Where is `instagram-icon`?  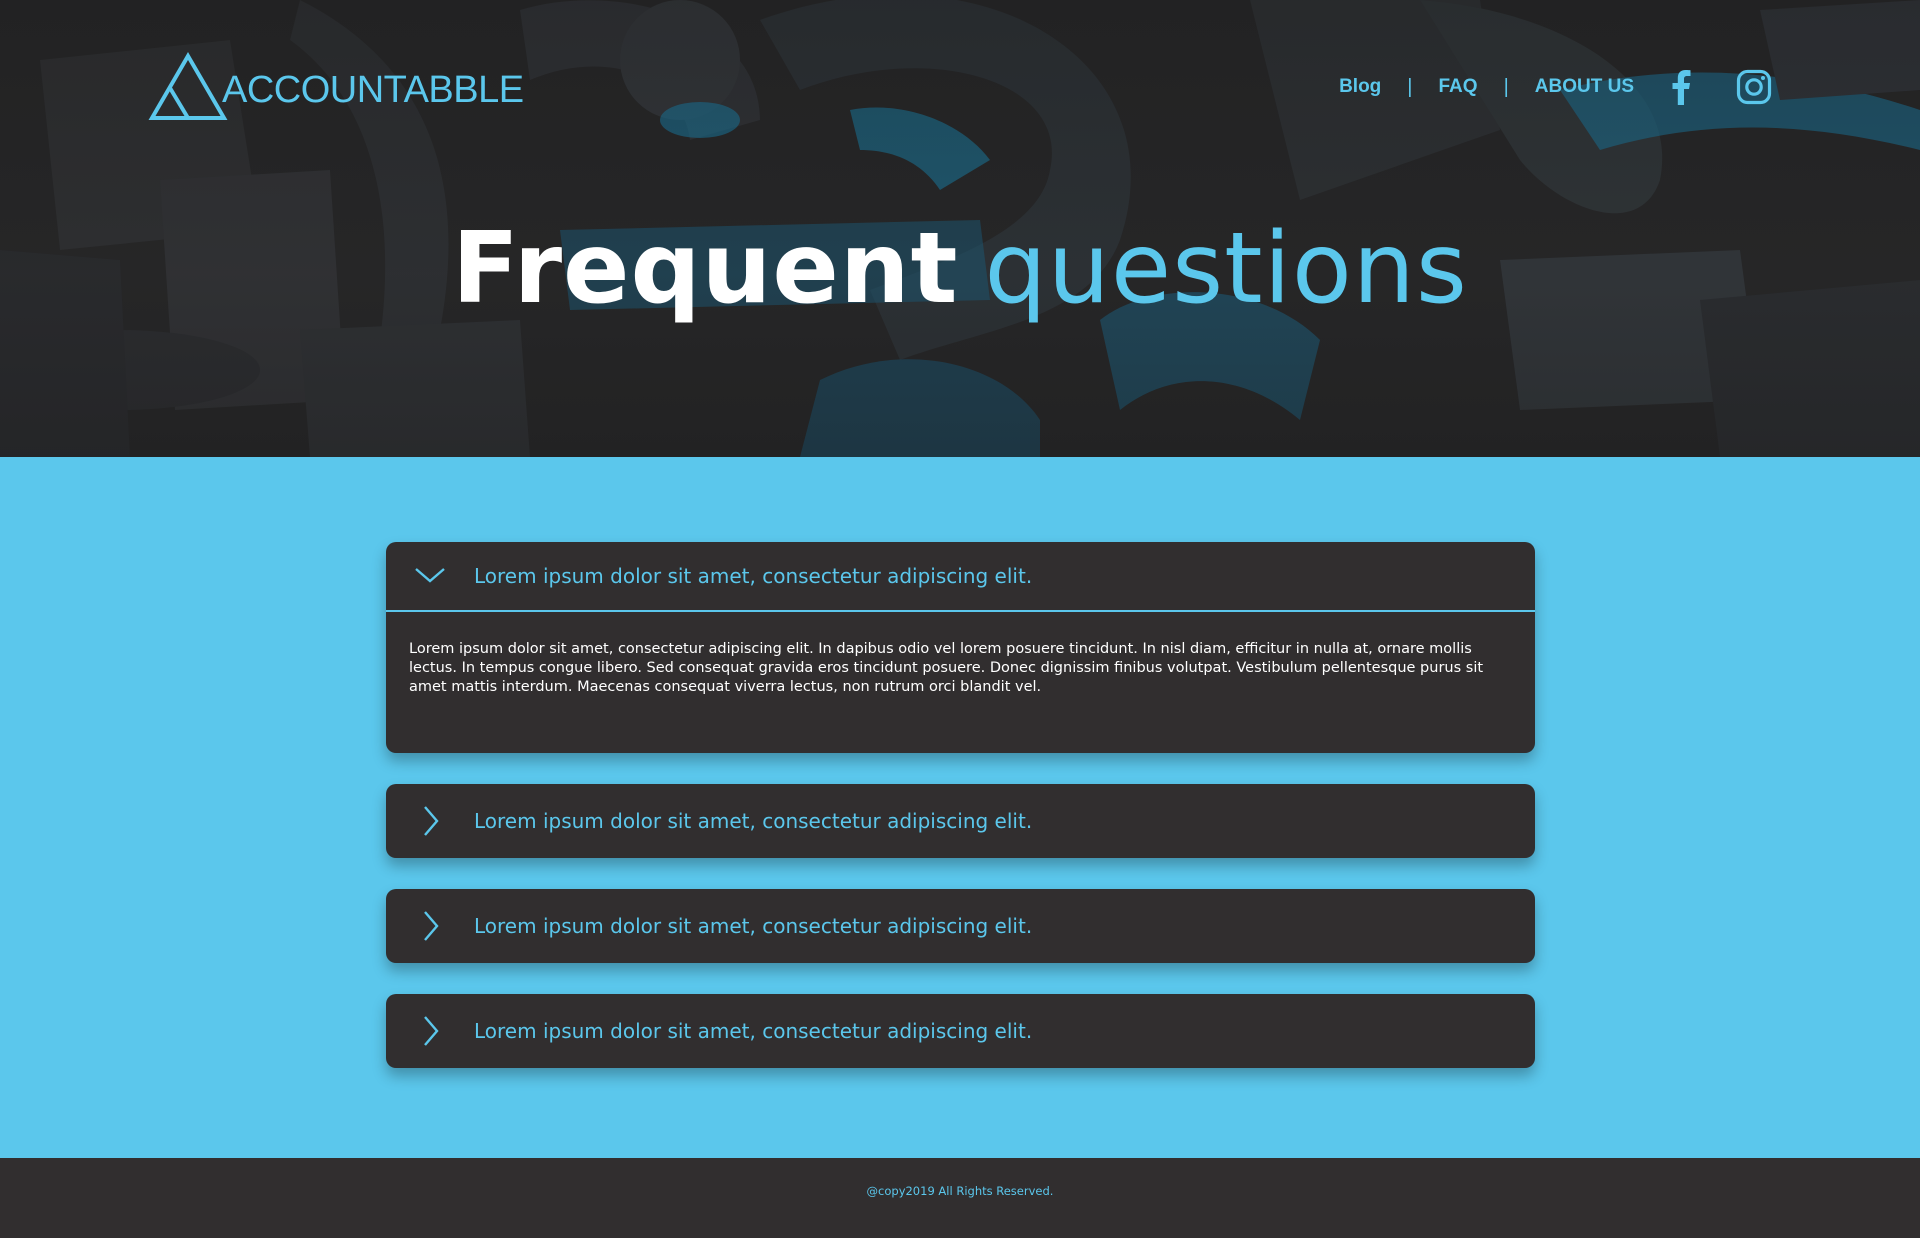 instagram-icon is located at coordinates (1754, 87).